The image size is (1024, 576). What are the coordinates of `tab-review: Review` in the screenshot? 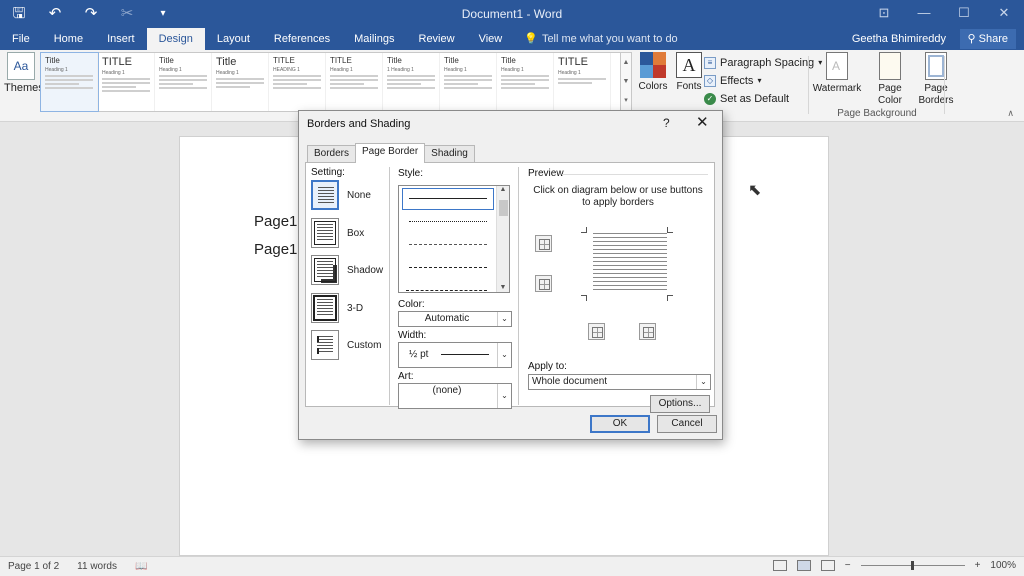 It's located at (437, 39).